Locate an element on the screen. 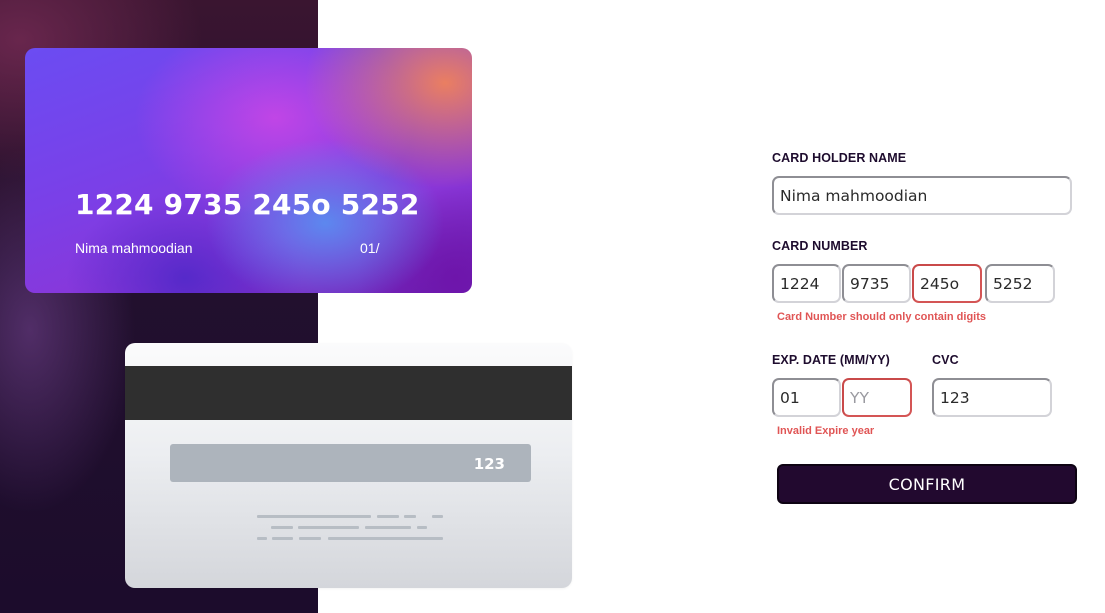 The width and height of the screenshot is (1105, 613). card-front-holder-name: Nima mahmoodian is located at coordinates (134, 248).